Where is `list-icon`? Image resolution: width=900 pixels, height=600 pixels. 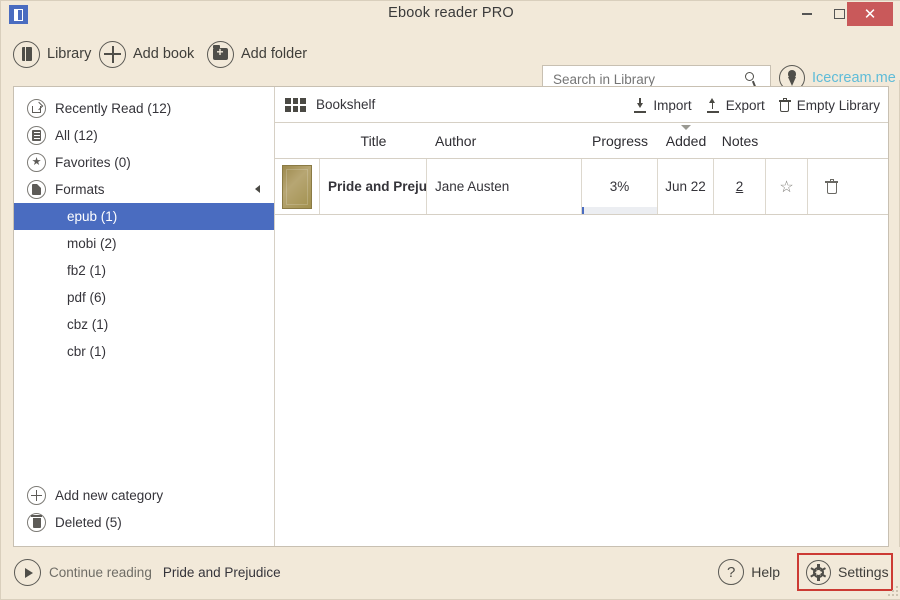 list-icon is located at coordinates (36, 135).